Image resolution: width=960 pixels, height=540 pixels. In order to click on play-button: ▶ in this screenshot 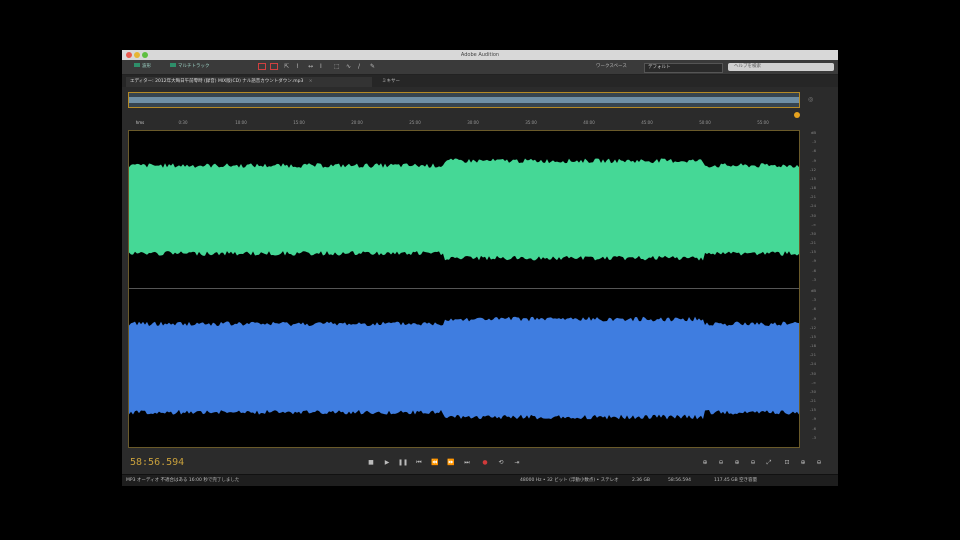, I will do `click(387, 462)`.